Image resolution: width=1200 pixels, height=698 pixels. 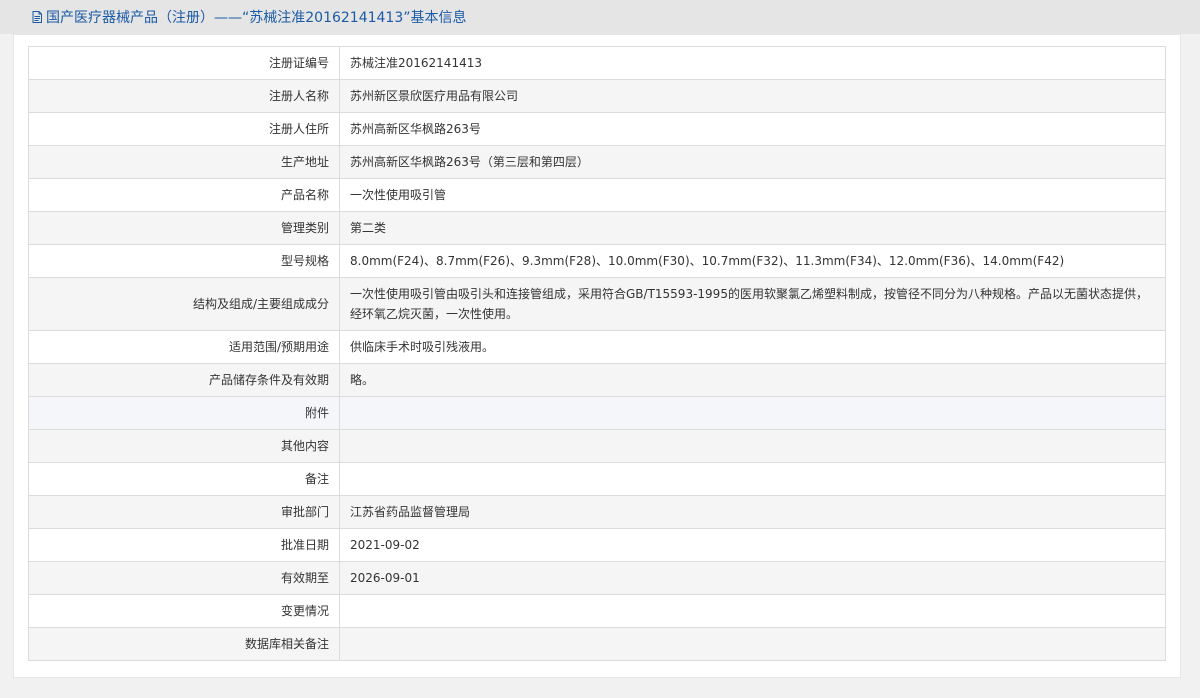 What do you see at coordinates (752, 96) in the screenshot?
I see `row-value: 苏州新区景欣医疗用品有限公司` at bounding box center [752, 96].